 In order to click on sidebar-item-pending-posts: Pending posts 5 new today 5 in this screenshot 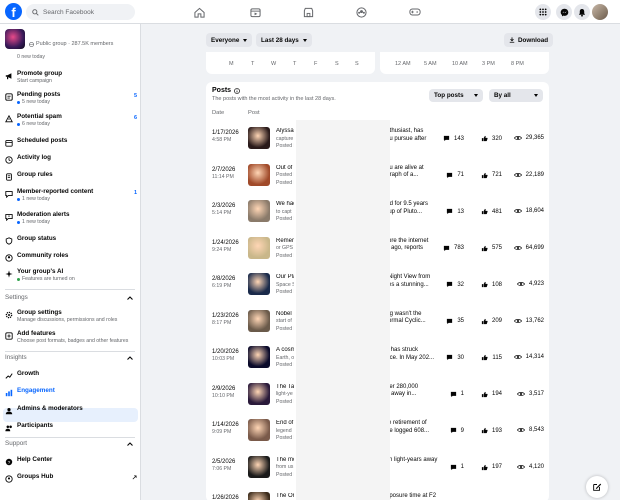, I will do `click(70, 98)`.